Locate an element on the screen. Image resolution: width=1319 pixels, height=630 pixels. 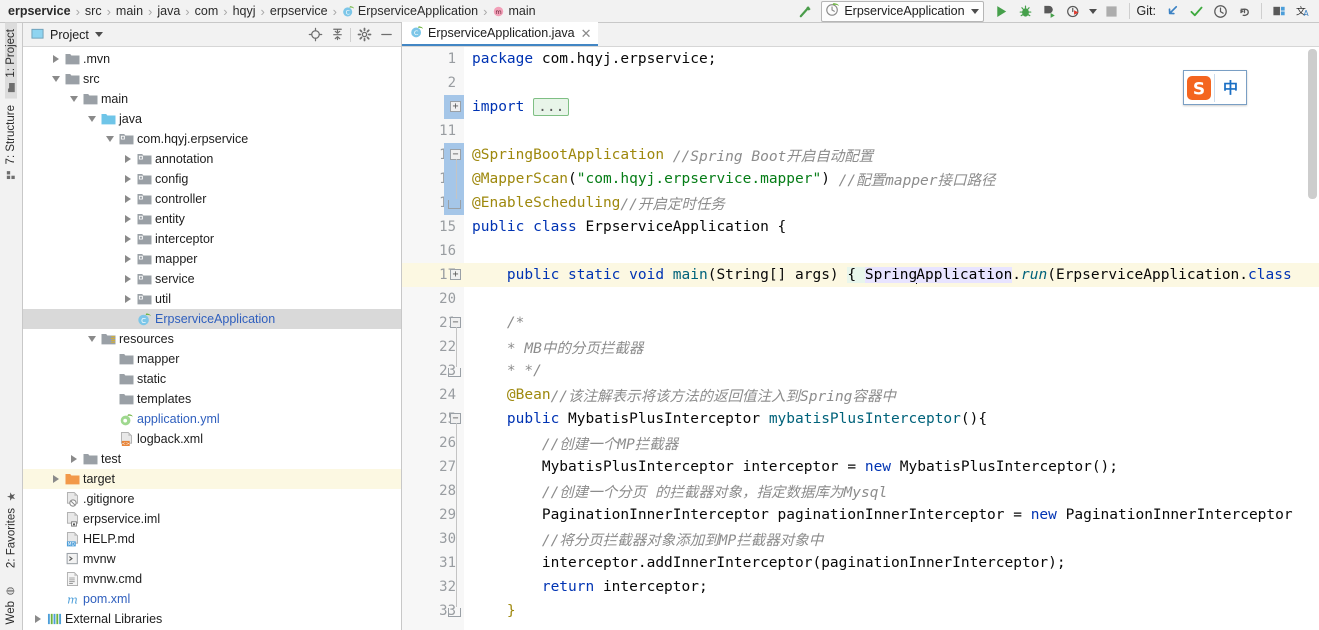
sidebar-item-favorites: 2: Favorites ★ is located at coordinates (11, 529).